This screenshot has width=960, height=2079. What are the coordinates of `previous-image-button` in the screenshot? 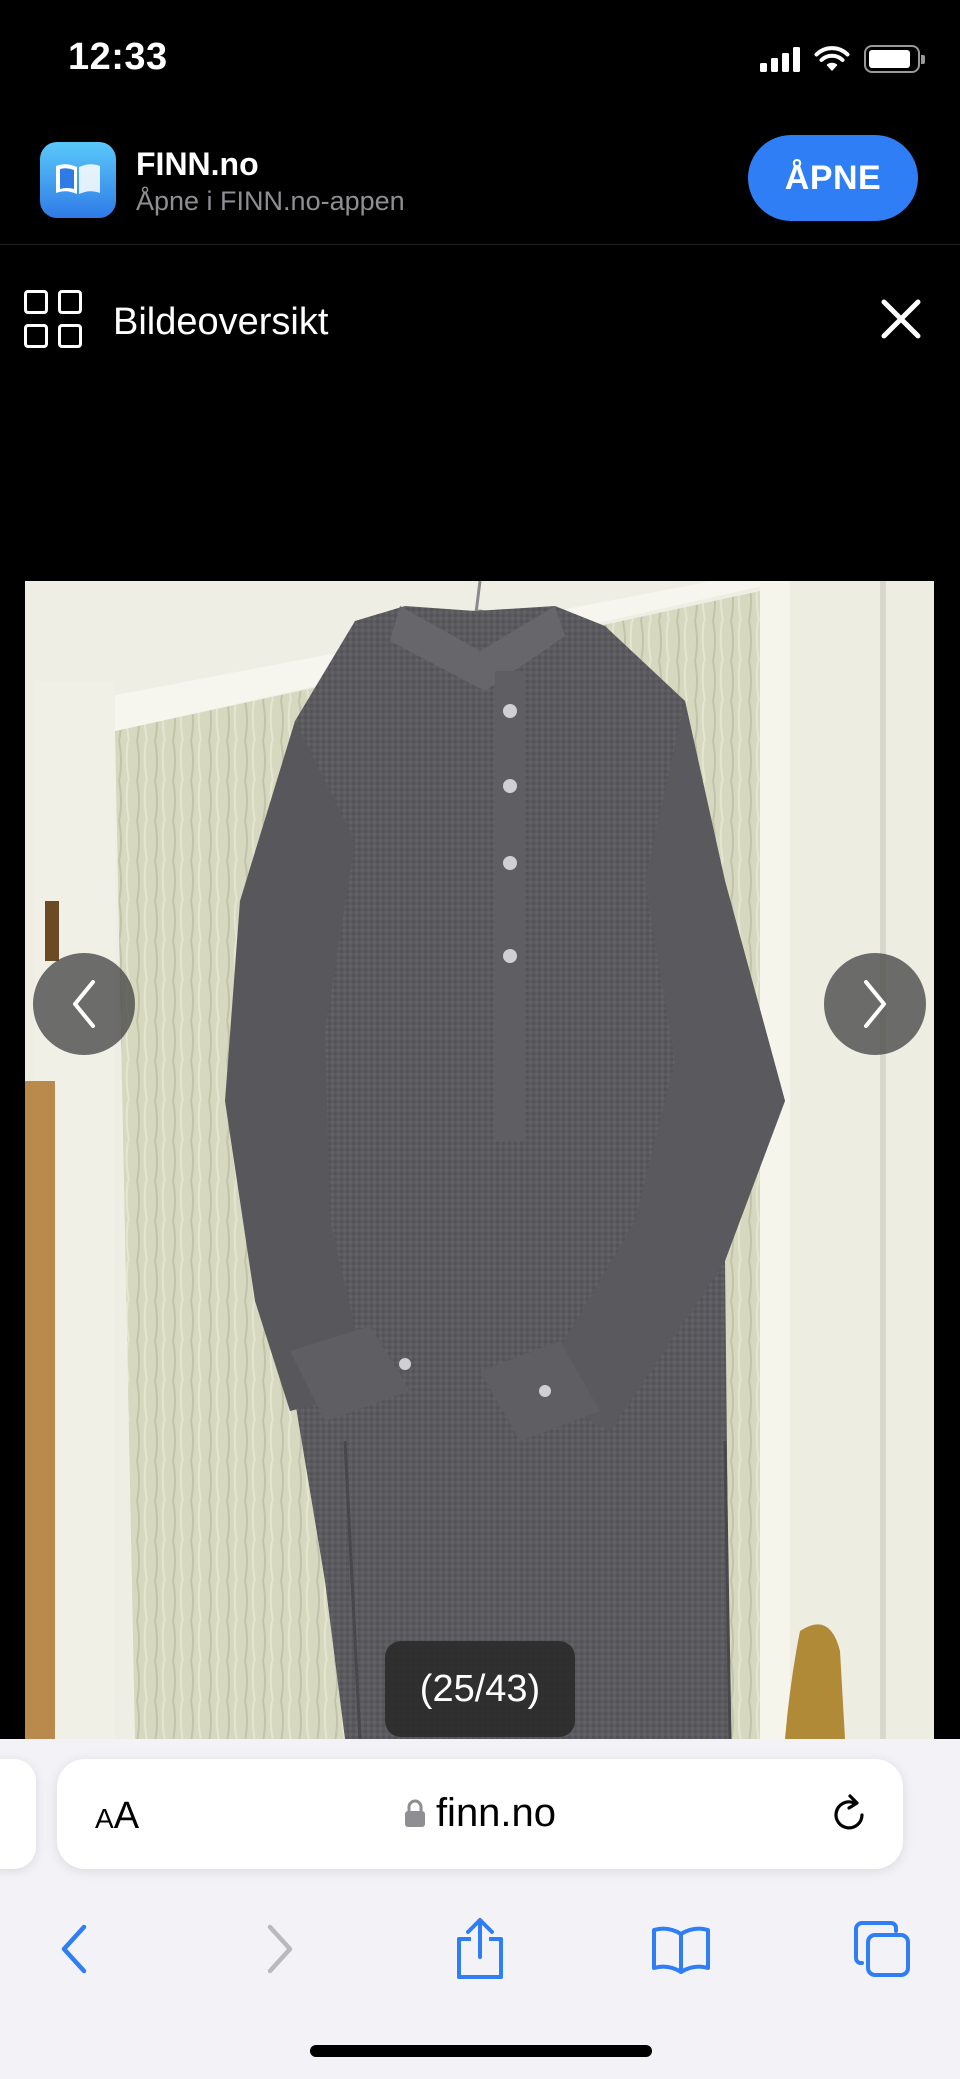 It's located at (84, 1004).